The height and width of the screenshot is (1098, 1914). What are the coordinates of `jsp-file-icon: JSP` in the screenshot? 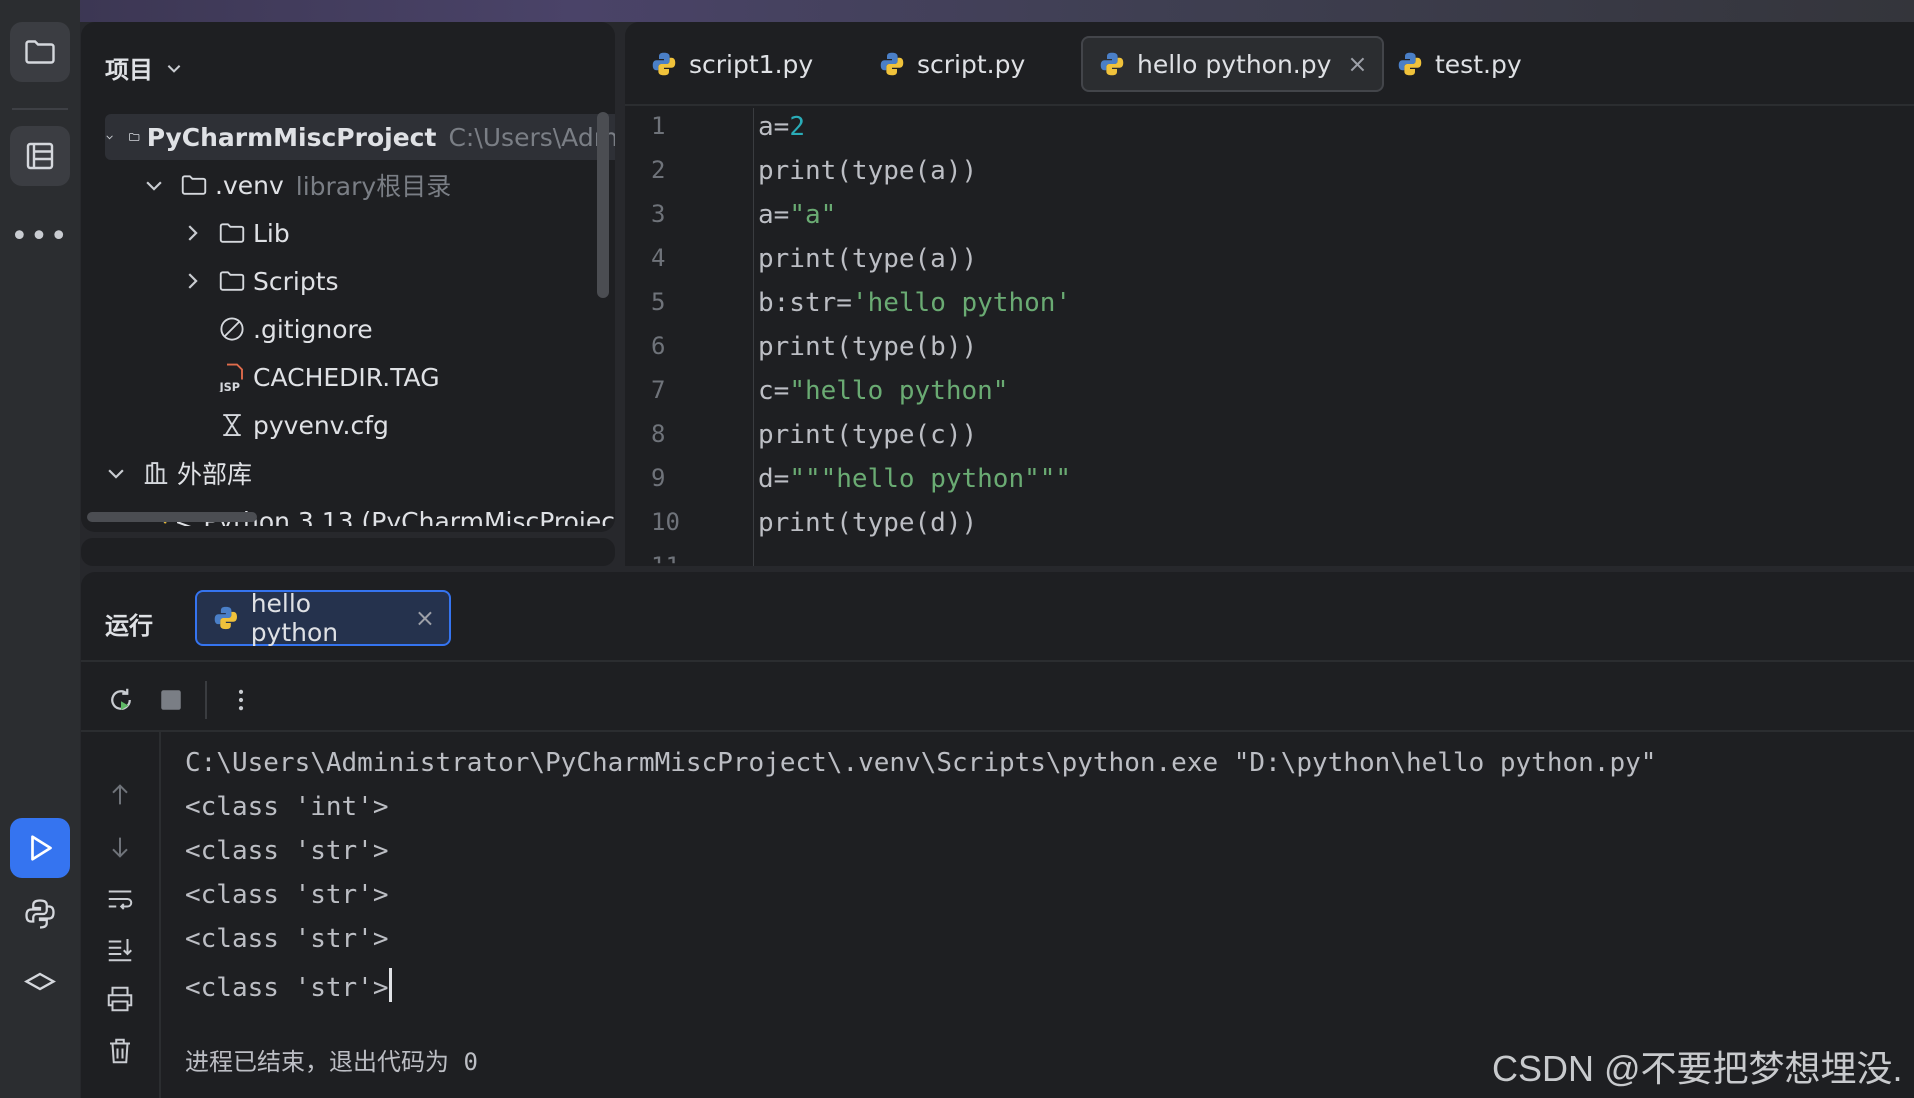 It's located at (231, 377).